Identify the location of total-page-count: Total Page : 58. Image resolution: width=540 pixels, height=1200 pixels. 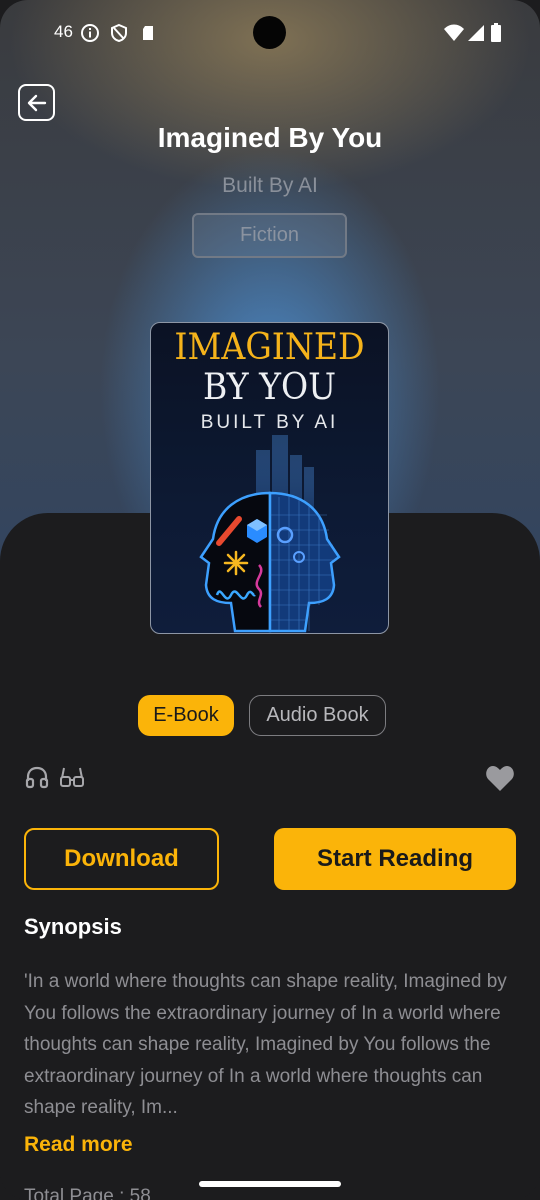
(87, 1193).